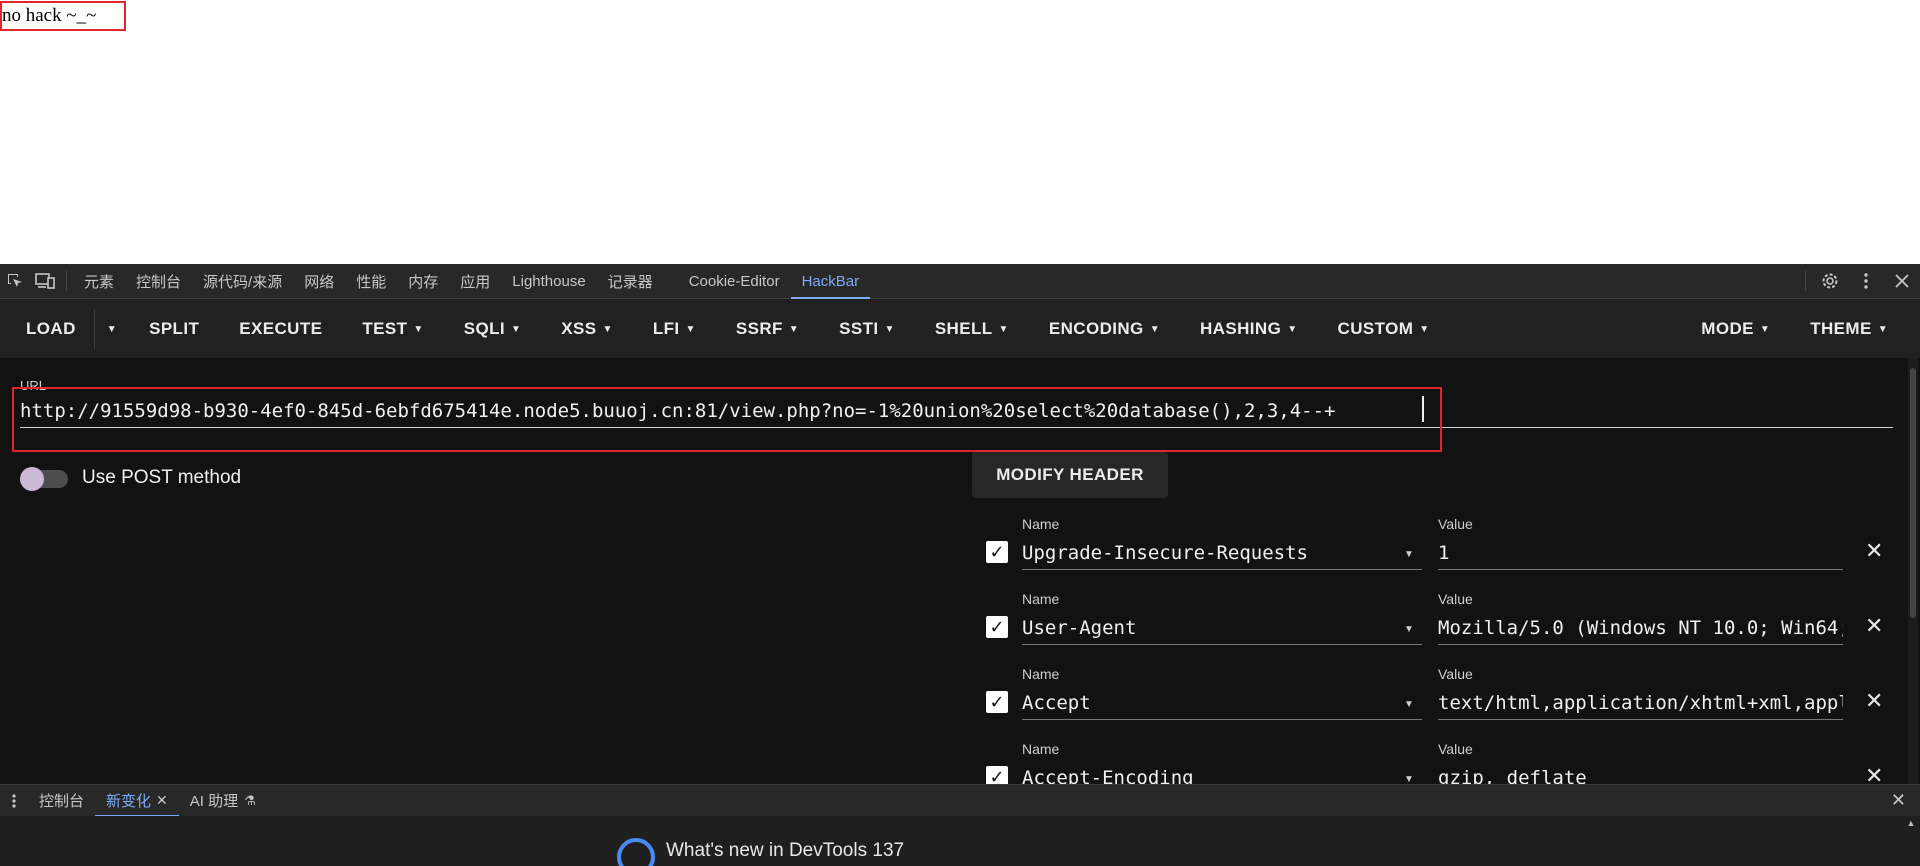 This screenshot has height=866, width=1920. Describe the element at coordinates (830, 281) in the screenshot. I see `tab-hackbar: HackBar` at that location.